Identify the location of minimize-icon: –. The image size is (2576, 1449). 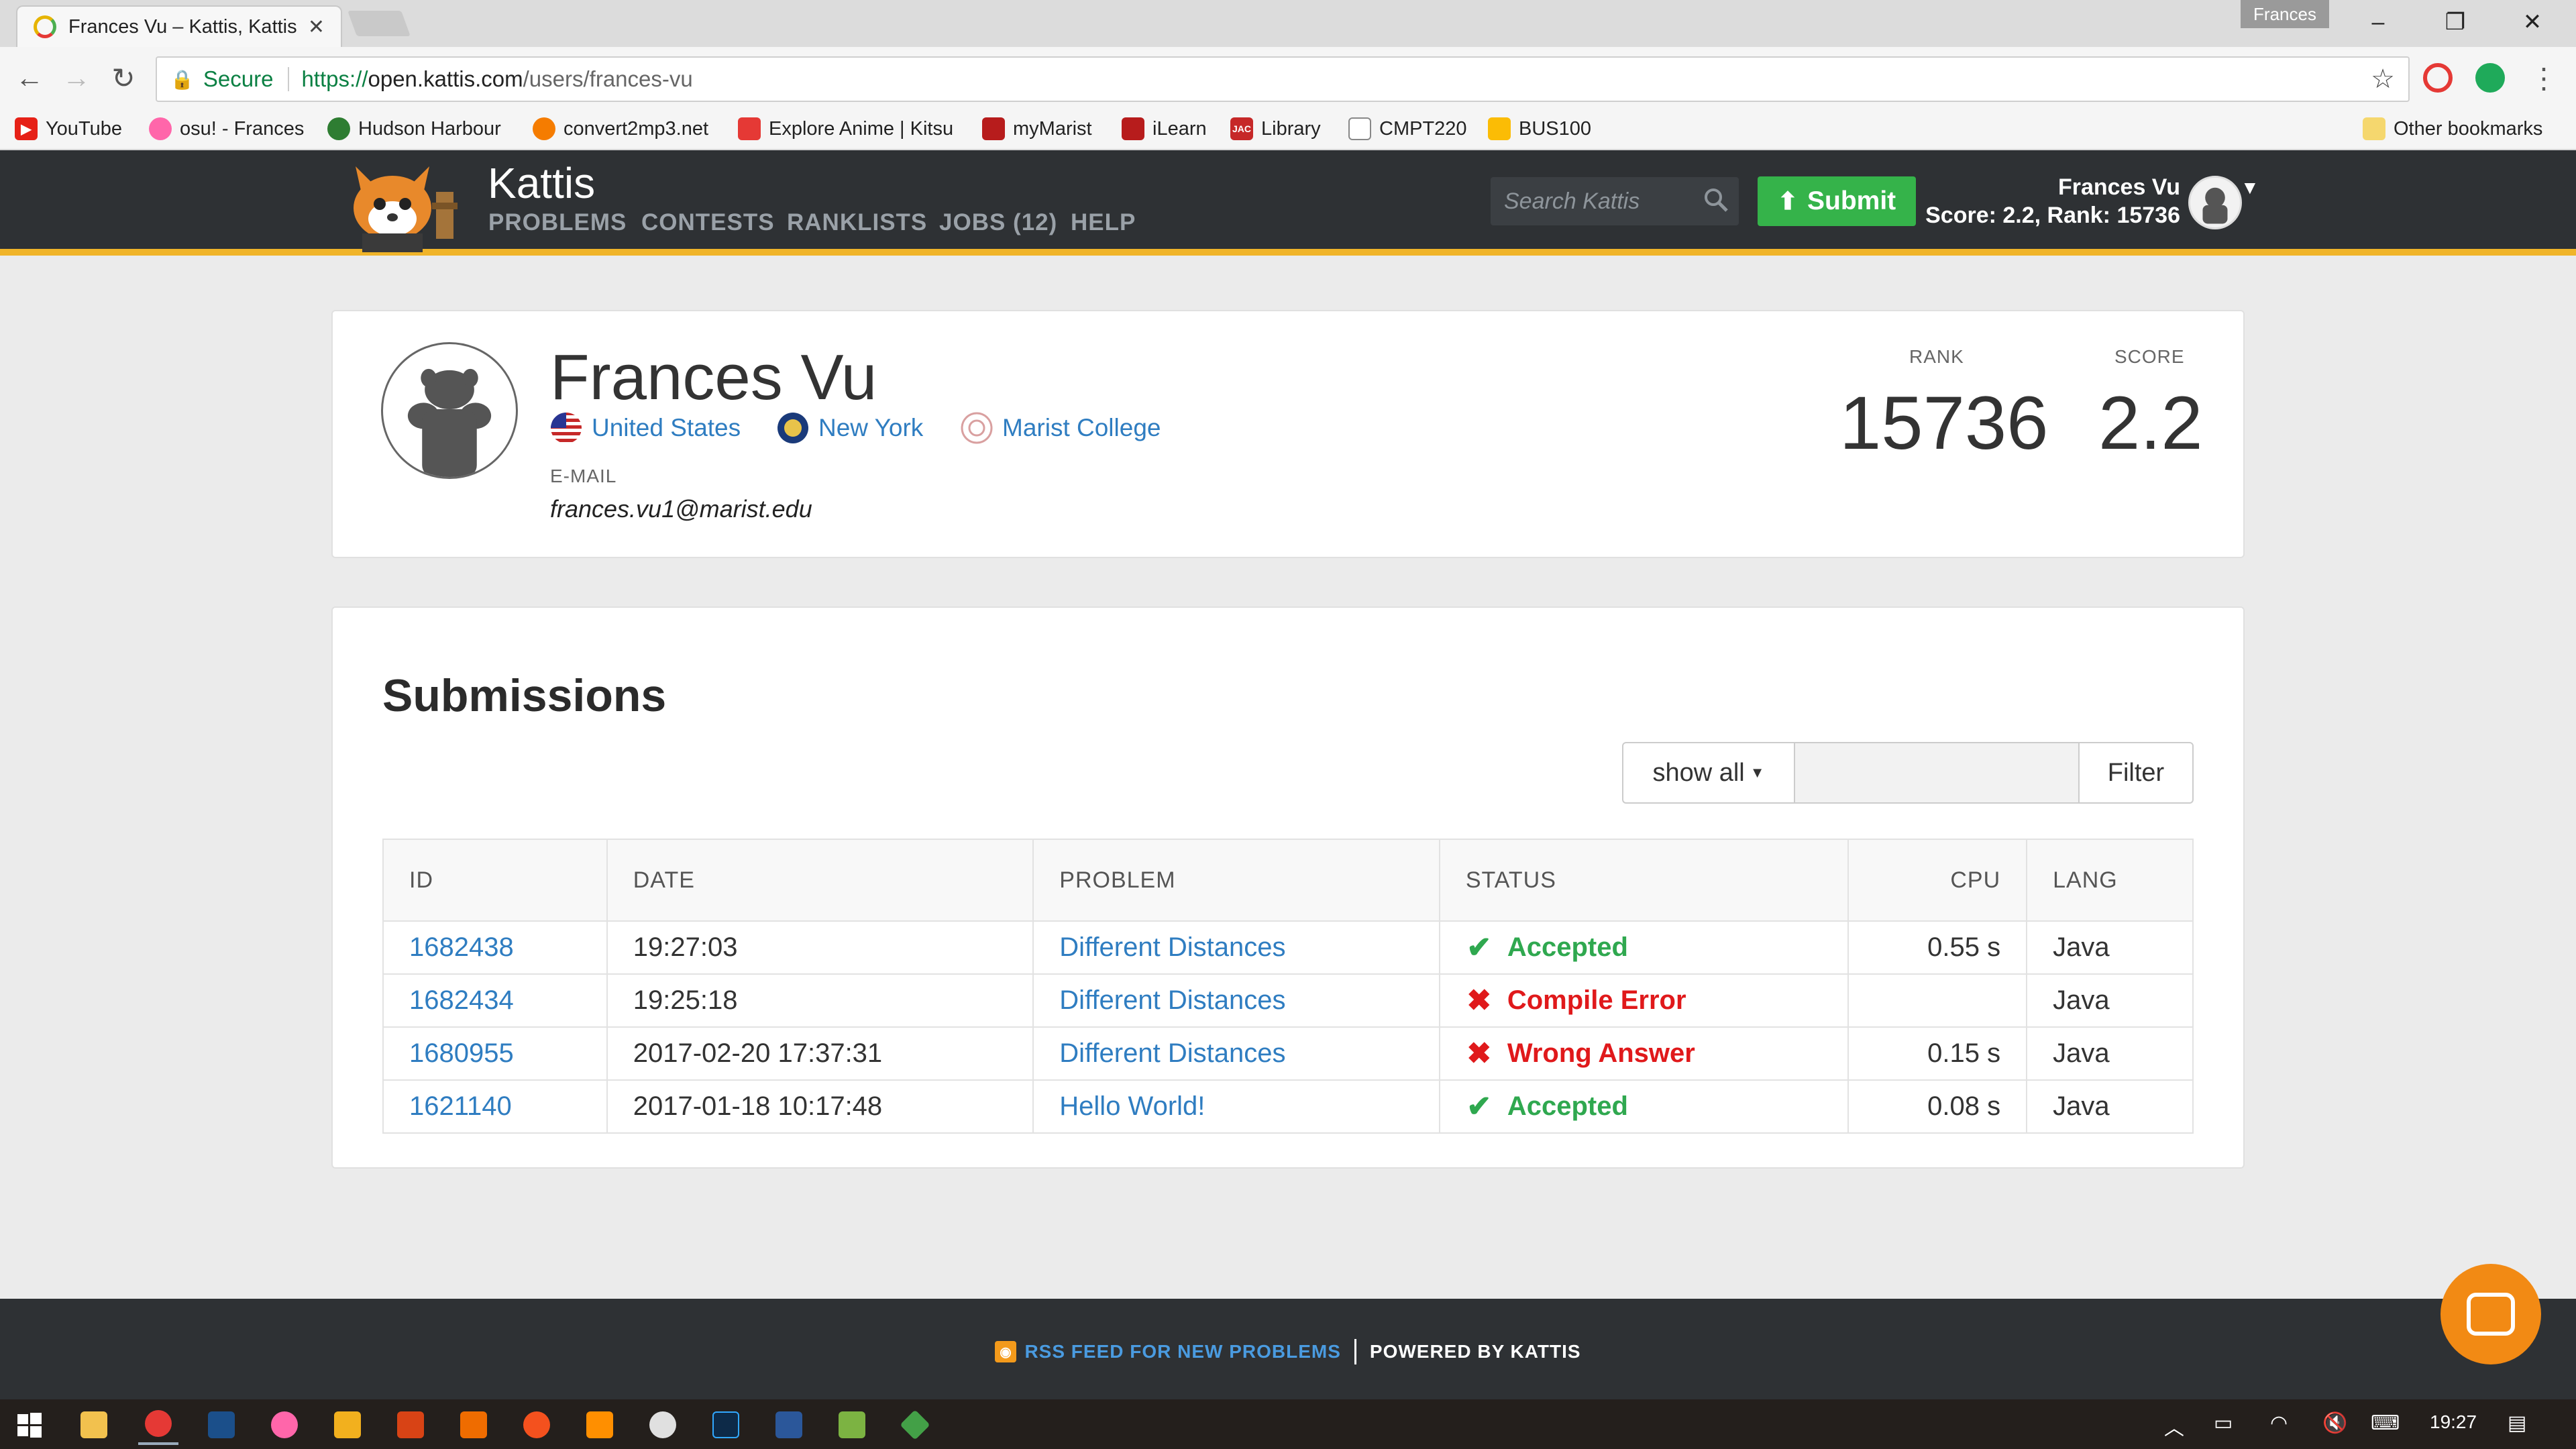
(2378, 22).